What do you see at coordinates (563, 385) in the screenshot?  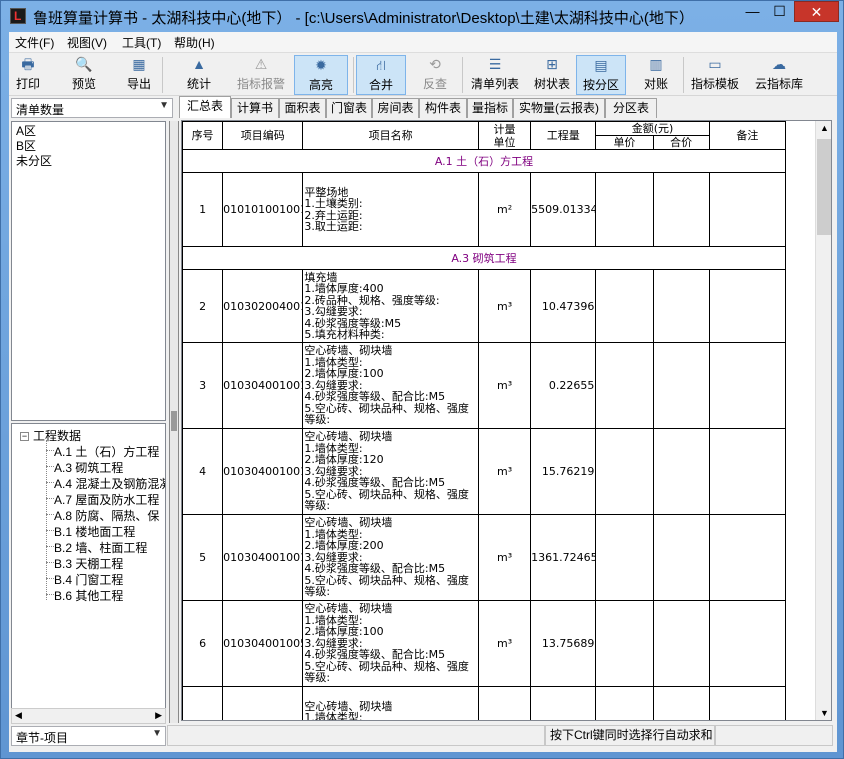 I see `cell-quantity: 0.22655` at bounding box center [563, 385].